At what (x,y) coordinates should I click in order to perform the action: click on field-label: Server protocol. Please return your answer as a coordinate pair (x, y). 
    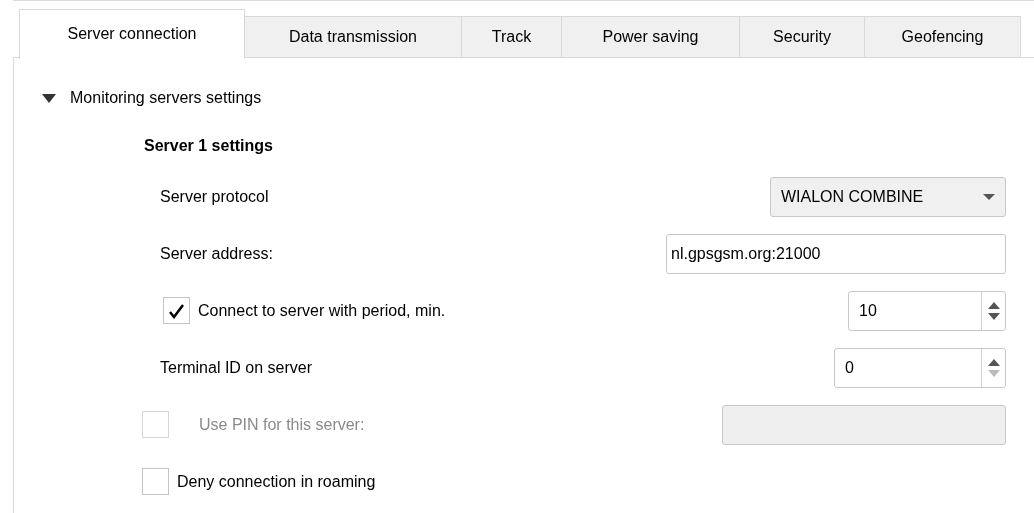
    Looking at the image, I should click on (214, 196).